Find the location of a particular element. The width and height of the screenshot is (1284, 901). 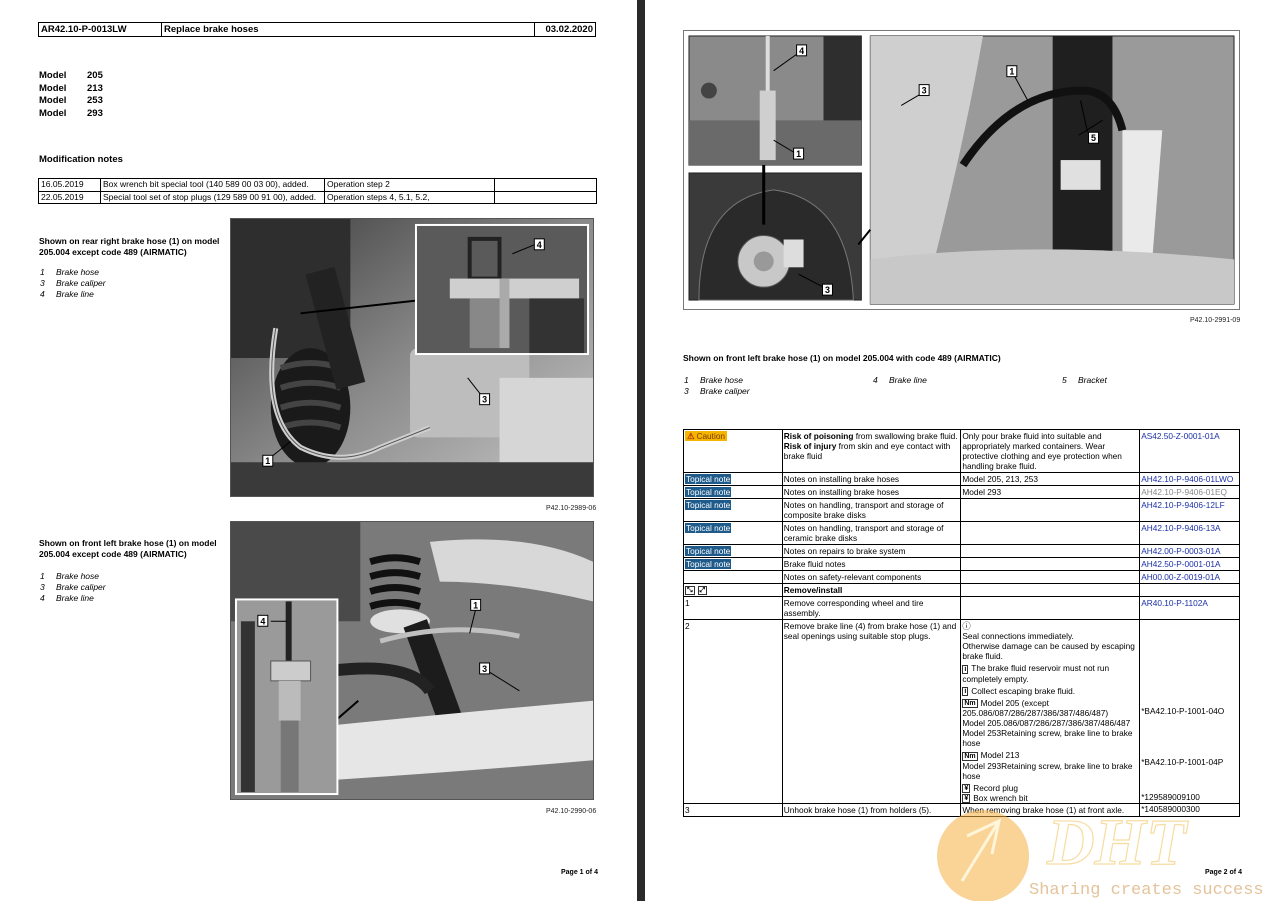

note-reference-link: AH42.00-P-0003-01A is located at coordinates (1180, 551).